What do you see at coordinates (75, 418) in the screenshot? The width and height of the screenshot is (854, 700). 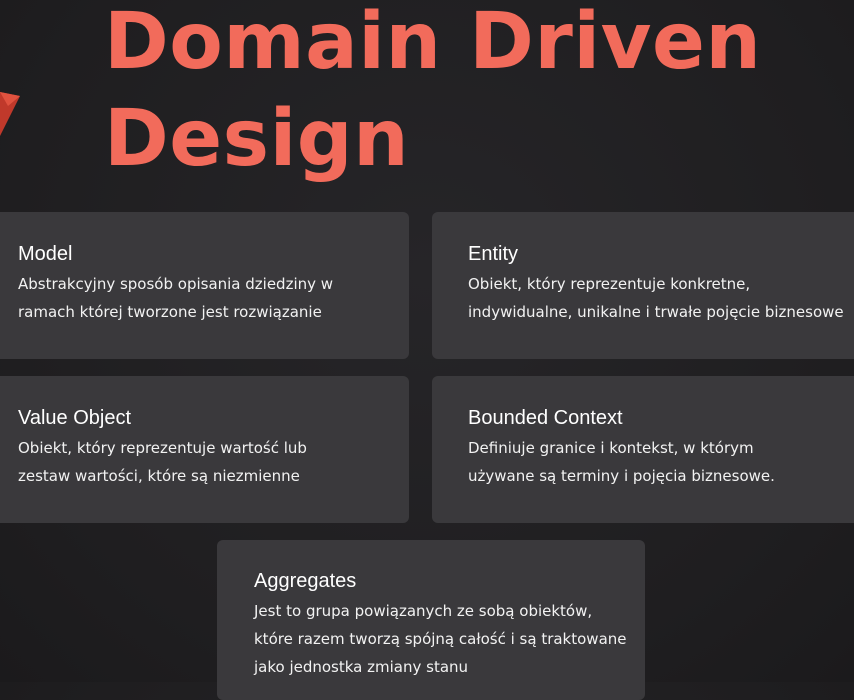 I see `card-title: Value Object` at bounding box center [75, 418].